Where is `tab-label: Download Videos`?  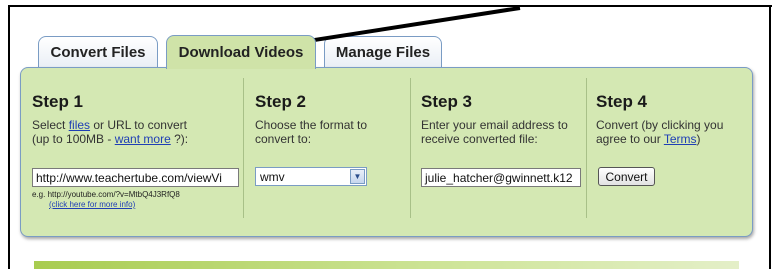 tab-label: Download Videos is located at coordinates (241, 52).